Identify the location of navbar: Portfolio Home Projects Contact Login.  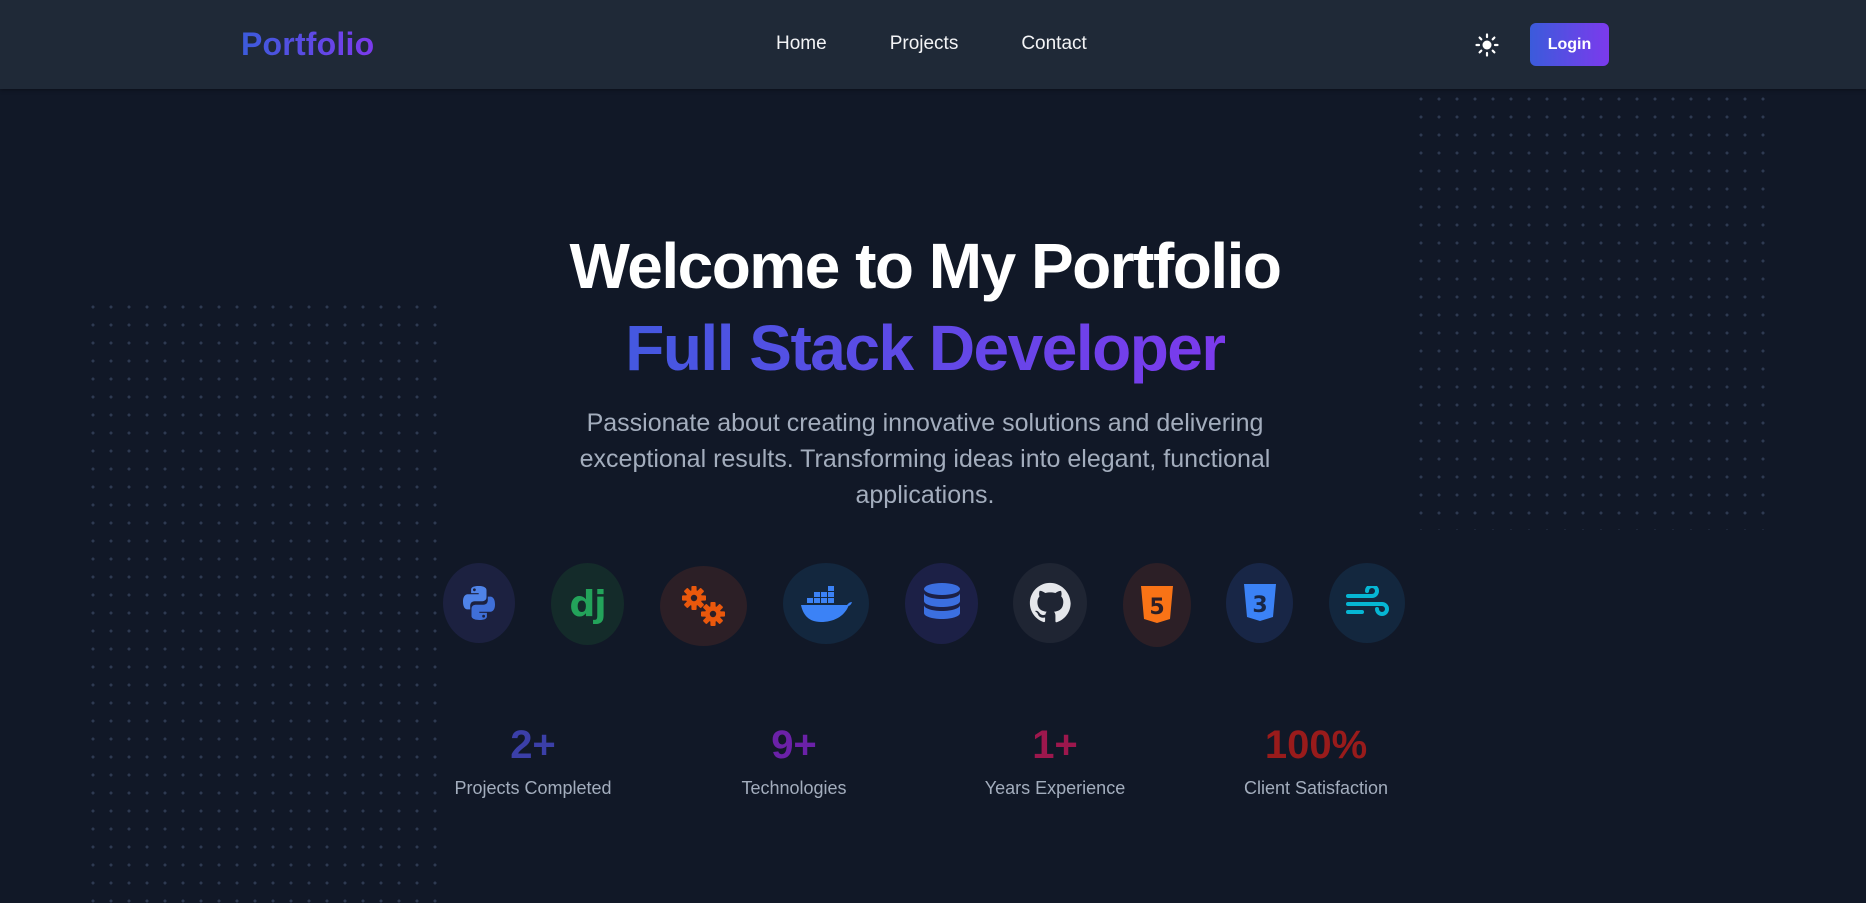
(933, 44).